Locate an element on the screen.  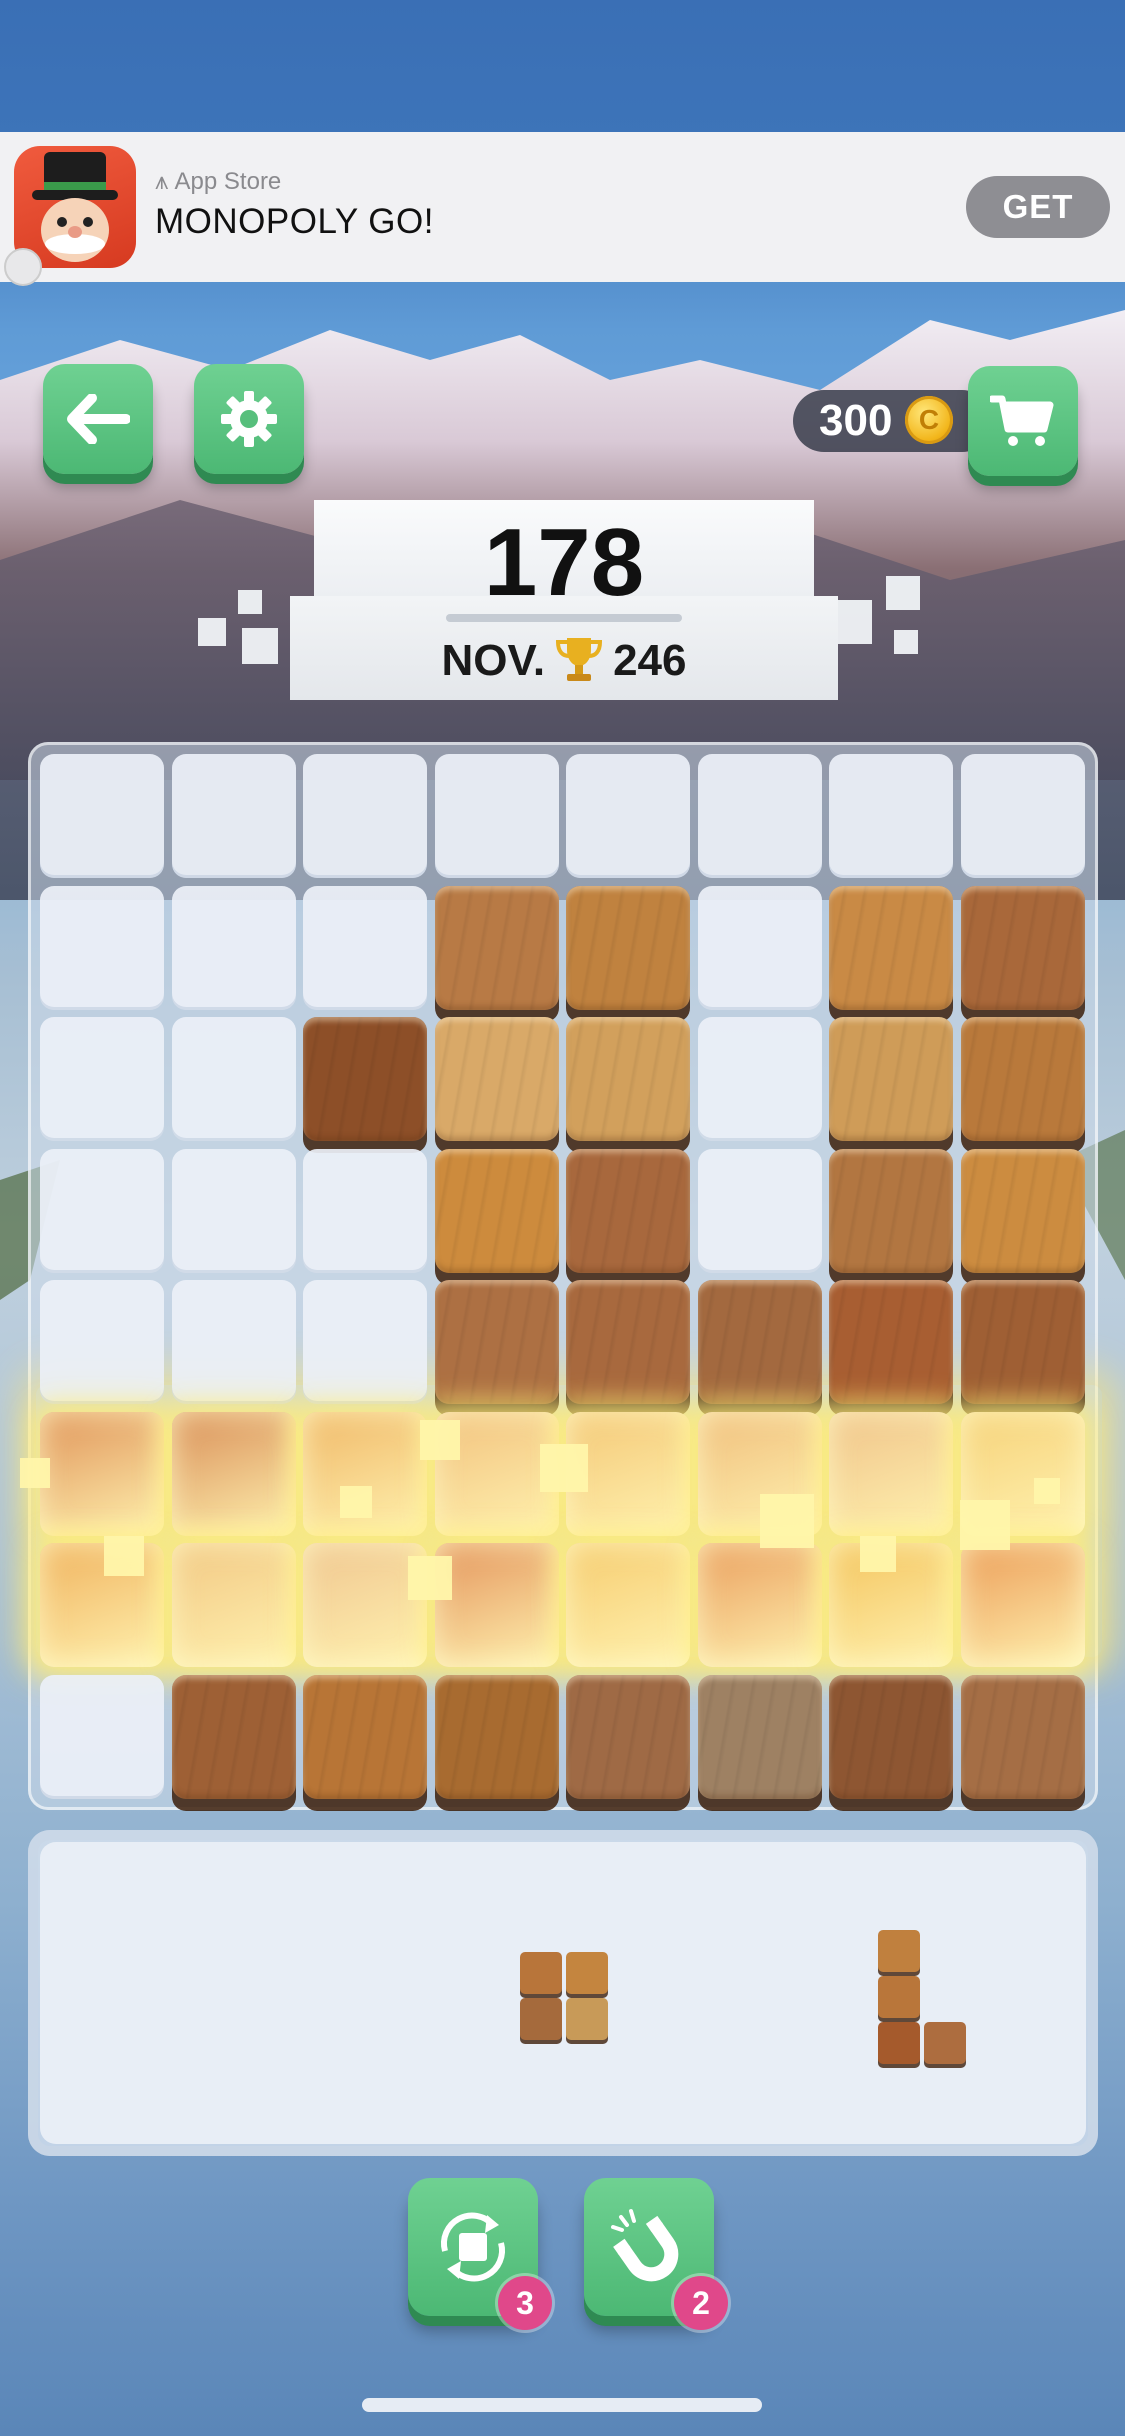
ad-banner: ⩚ App Store MONOPOLY GO! GET is located at coordinates (562, 209).